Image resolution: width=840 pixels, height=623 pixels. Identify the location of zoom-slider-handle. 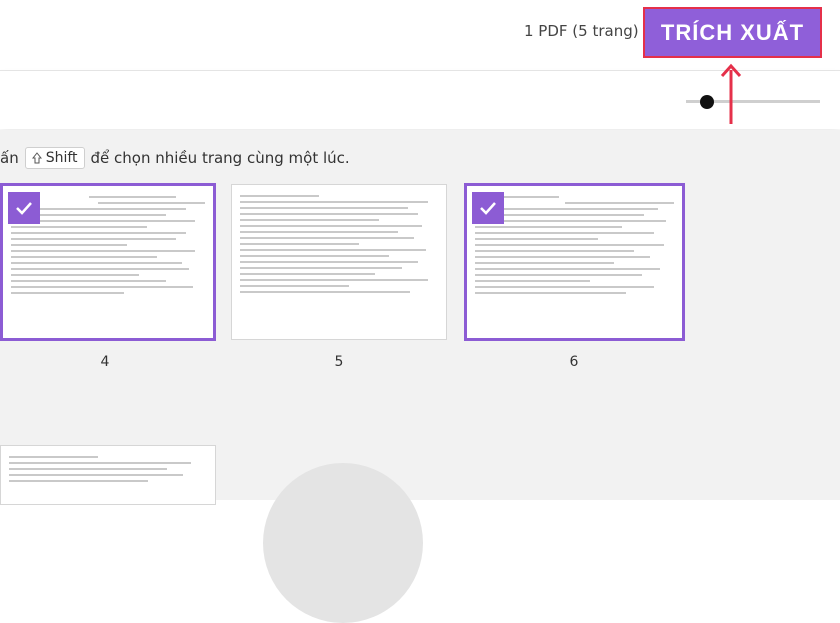
(707, 102).